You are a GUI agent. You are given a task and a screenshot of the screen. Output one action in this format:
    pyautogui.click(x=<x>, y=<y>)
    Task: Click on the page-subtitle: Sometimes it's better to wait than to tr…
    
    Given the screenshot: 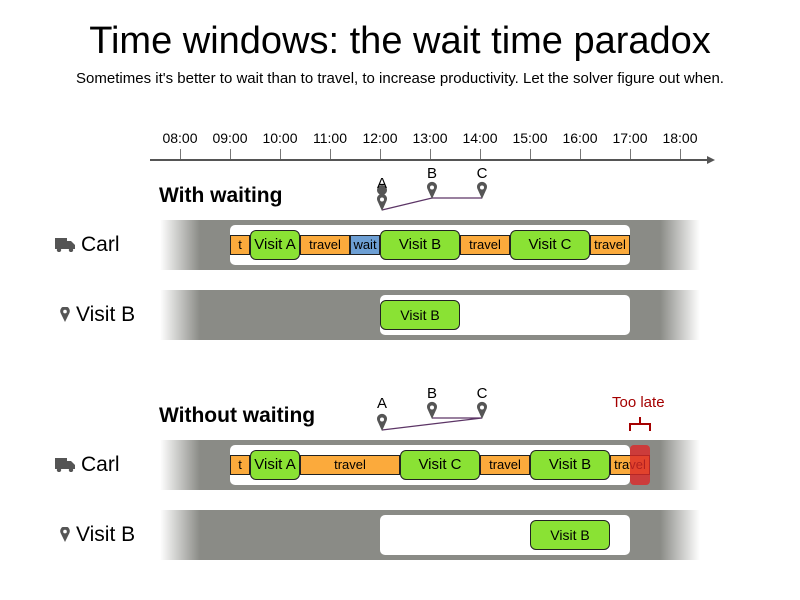 What is the action you would take?
    pyautogui.click(x=400, y=78)
    